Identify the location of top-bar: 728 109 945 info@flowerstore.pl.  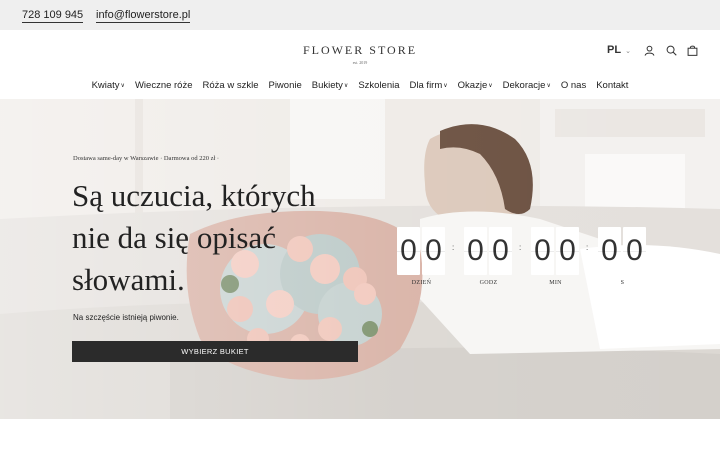
(360, 15).